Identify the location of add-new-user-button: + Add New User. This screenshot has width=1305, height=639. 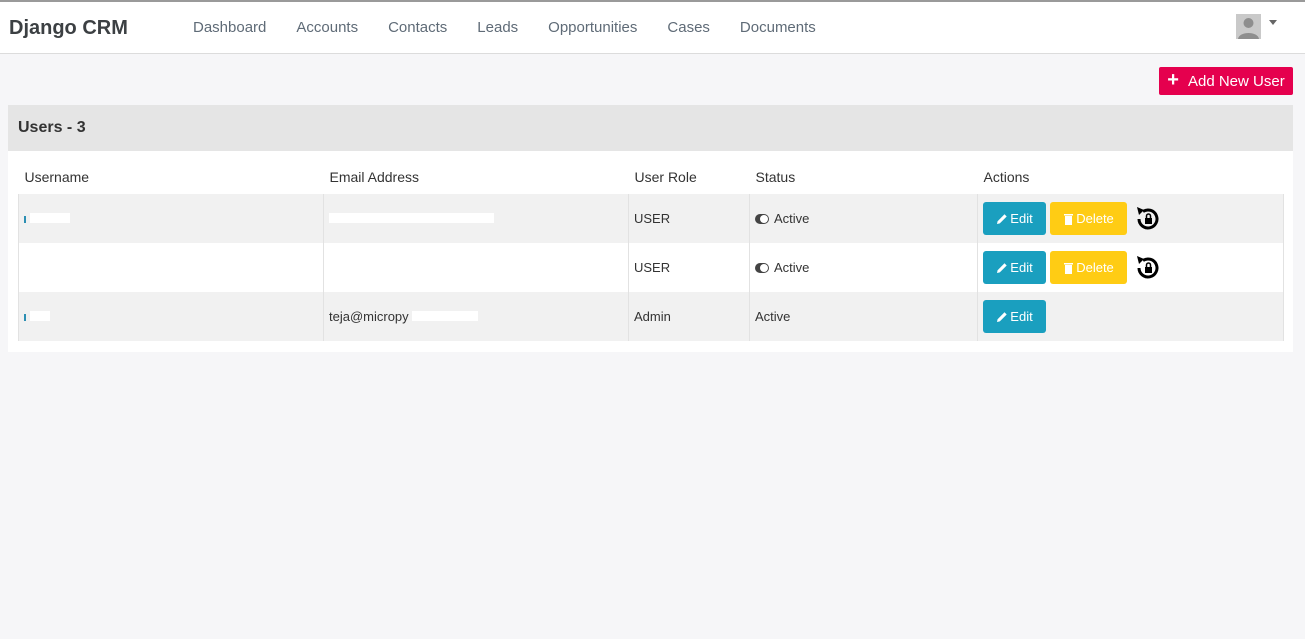
(1226, 81).